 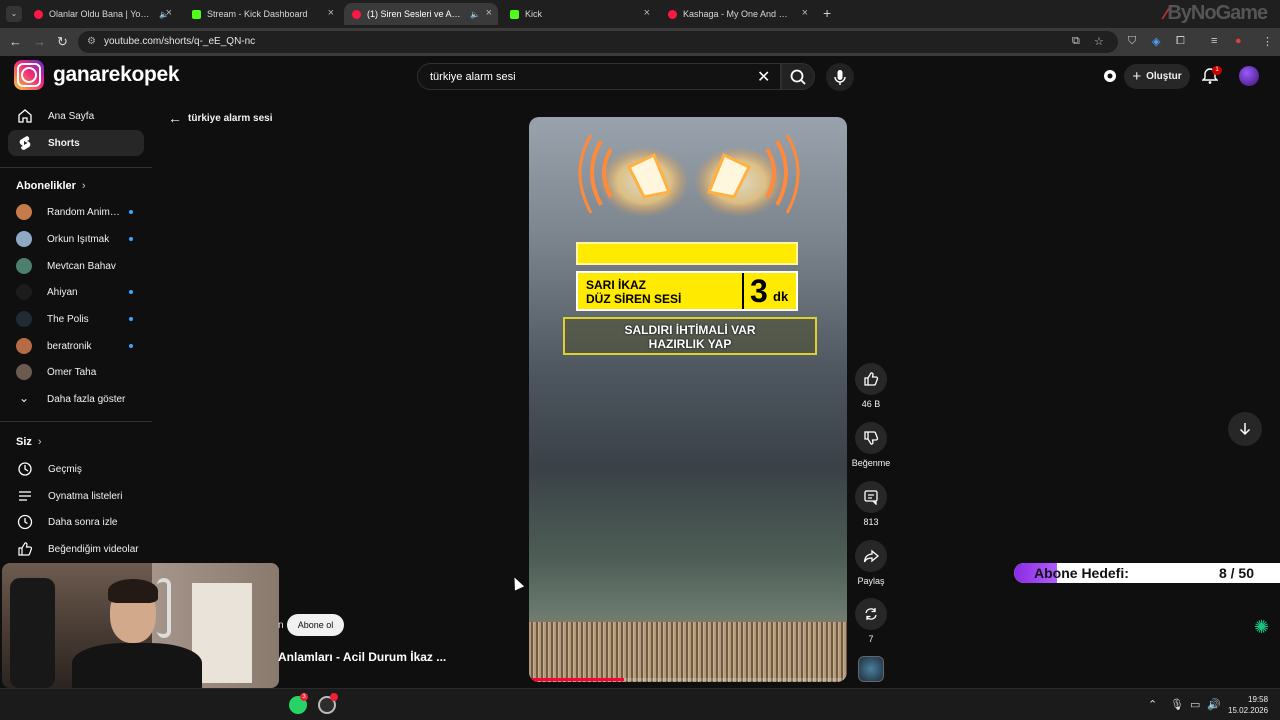 I want to click on subscriptions-heading: Abonelikler ›, so click(x=51, y=186).